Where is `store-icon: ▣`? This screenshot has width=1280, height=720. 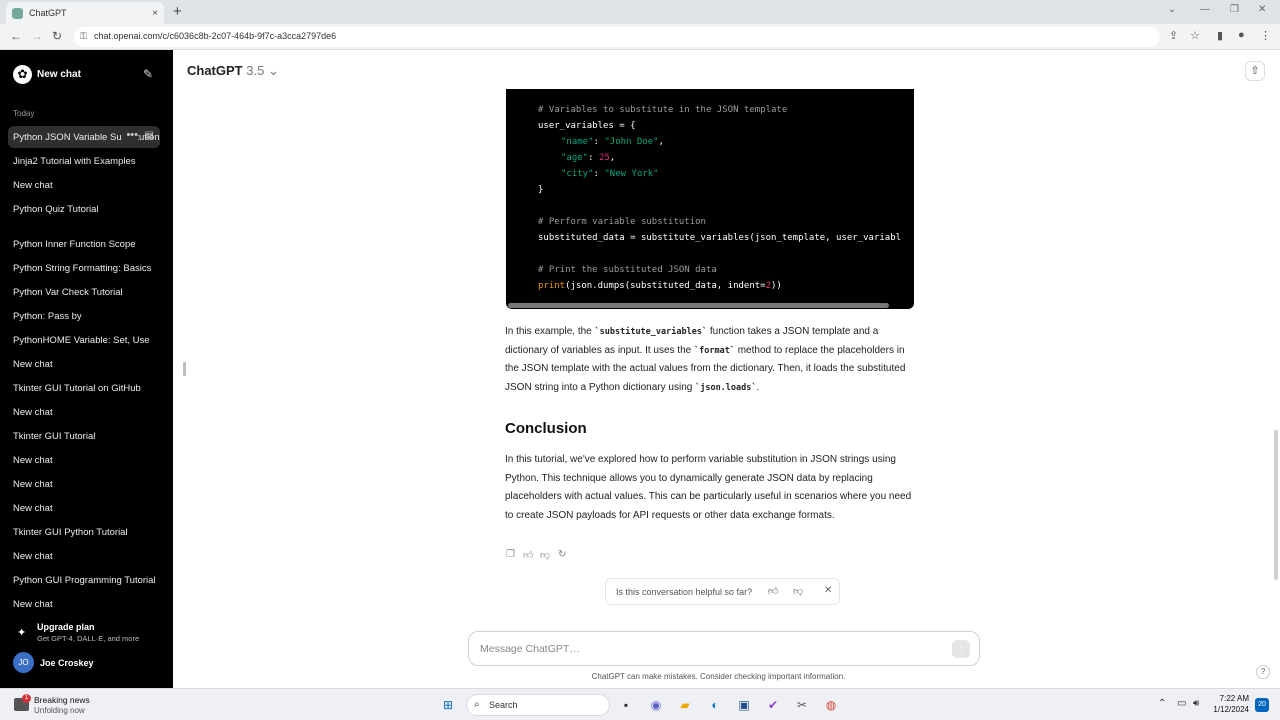 store-icon: ▣ is located at coordinates (744, 705).